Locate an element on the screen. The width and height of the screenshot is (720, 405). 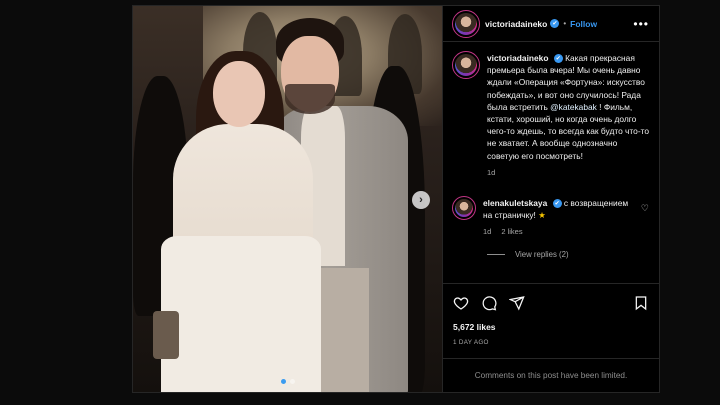
heart-icon is located at coordinates (461, 303).